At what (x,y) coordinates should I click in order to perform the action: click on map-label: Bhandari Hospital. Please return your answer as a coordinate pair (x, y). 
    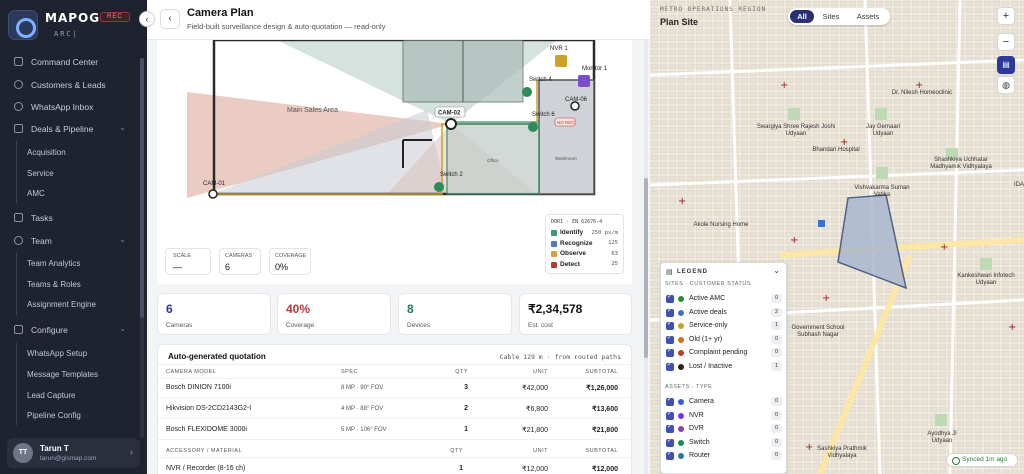
    Looking at the image, I should click on (836, 150).